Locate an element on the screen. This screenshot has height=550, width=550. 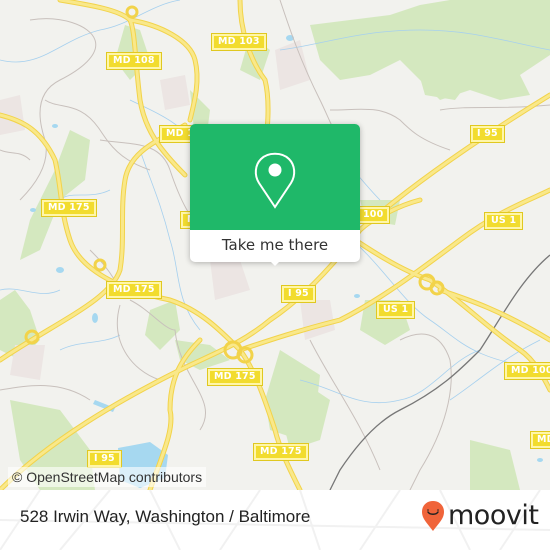
address-text: 528 Irwin Way, Washington / Baltimore is located at coordinates (165, 516).